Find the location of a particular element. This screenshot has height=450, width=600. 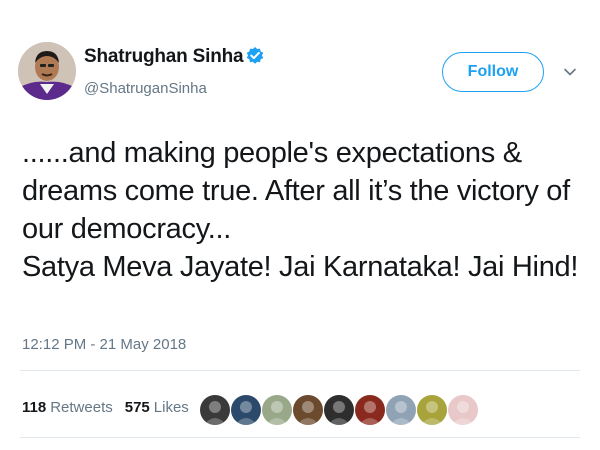

liker-avatar-3-icon is located at coordinates (277, 410).